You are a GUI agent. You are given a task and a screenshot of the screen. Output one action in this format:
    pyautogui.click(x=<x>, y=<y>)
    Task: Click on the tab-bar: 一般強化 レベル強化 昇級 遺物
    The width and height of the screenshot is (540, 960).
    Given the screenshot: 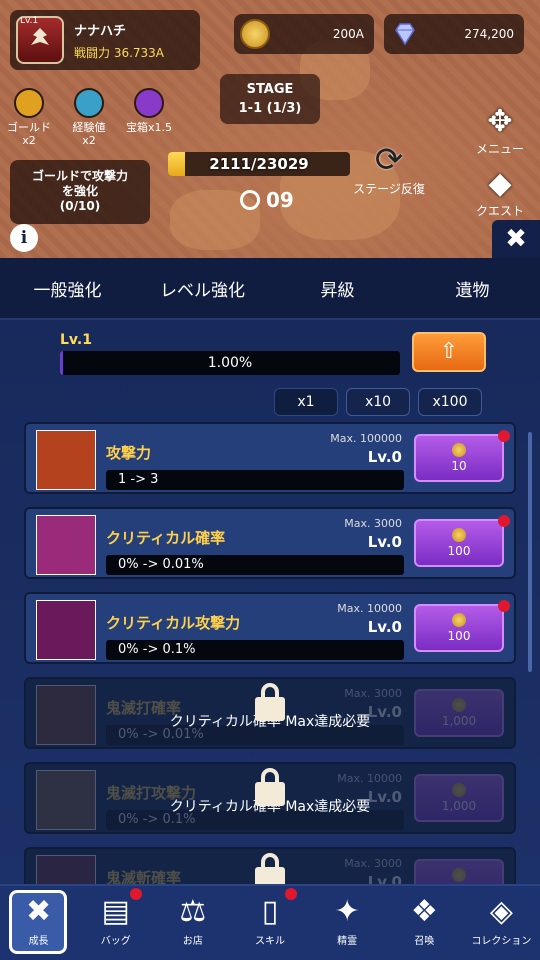 What is the action you would take?
    pyautogui.click(x=270, y=289)
    